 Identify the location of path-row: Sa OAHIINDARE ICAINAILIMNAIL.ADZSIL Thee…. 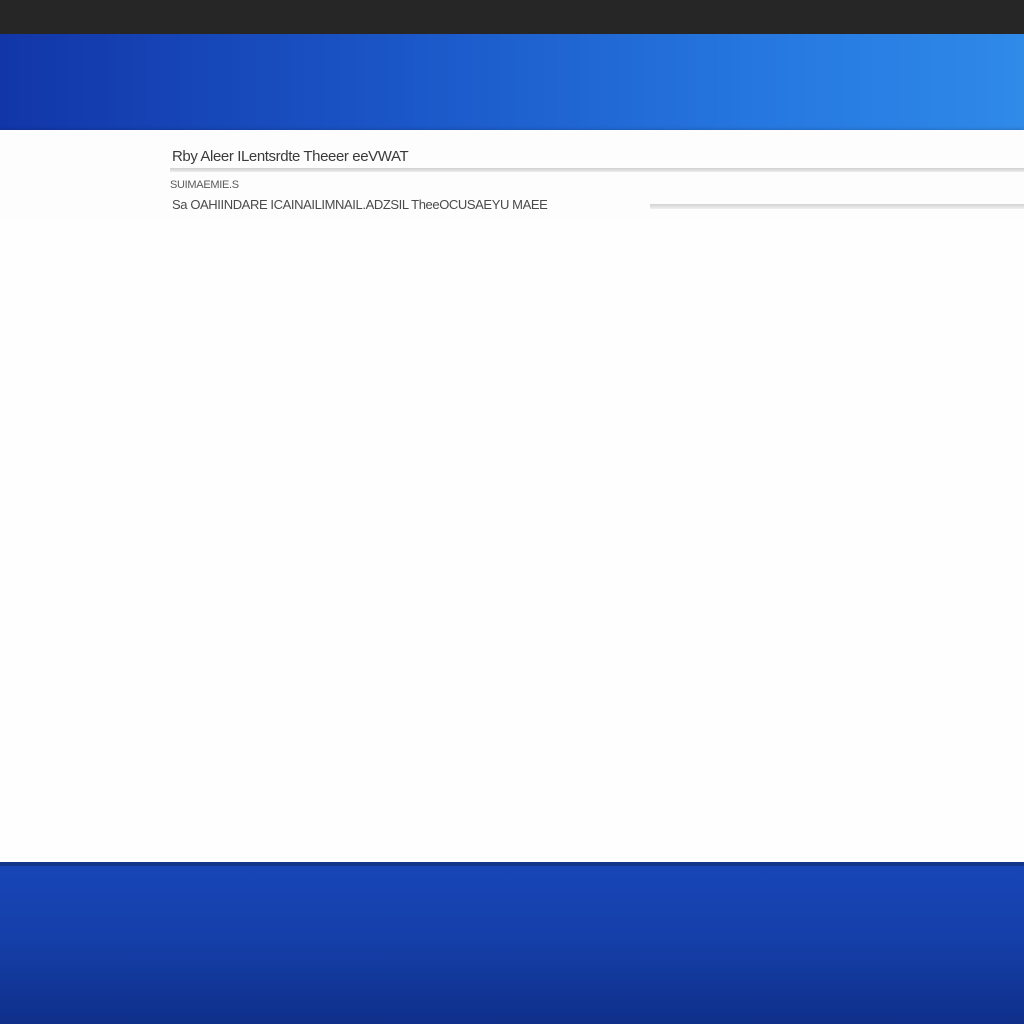
(597, 204).